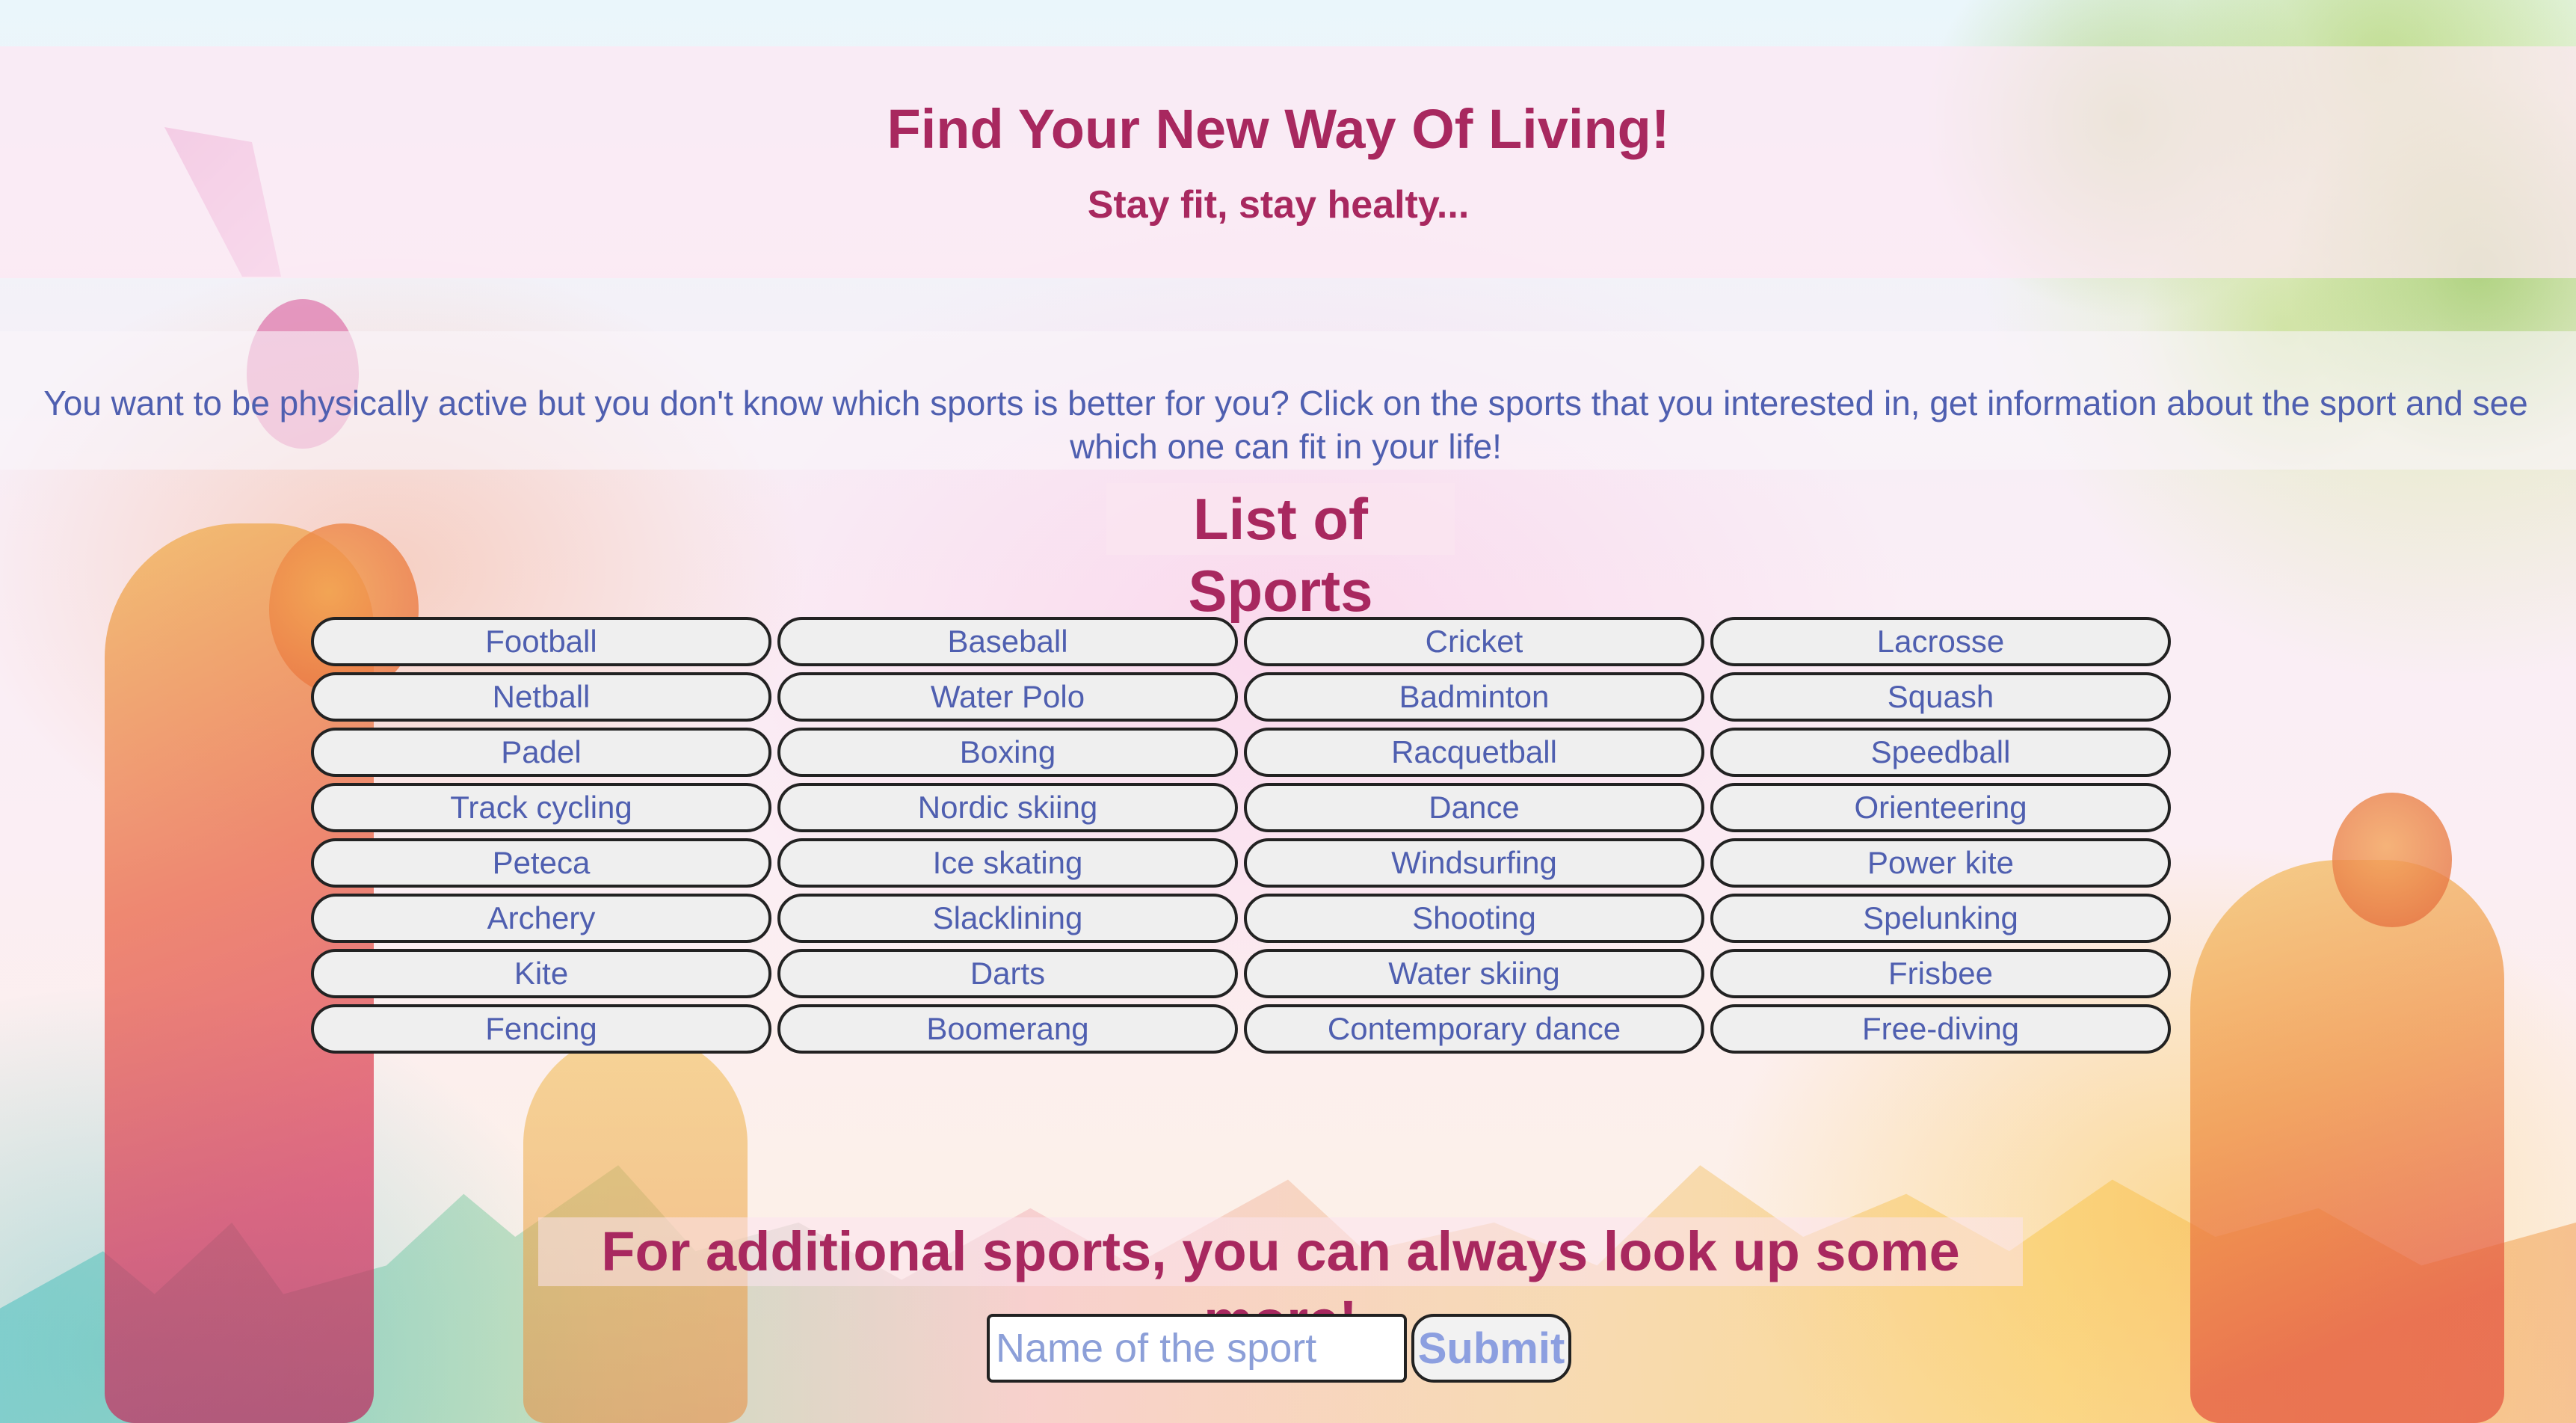  I want to click on sport-button-shooting: Shooting, so click(1474, 918).